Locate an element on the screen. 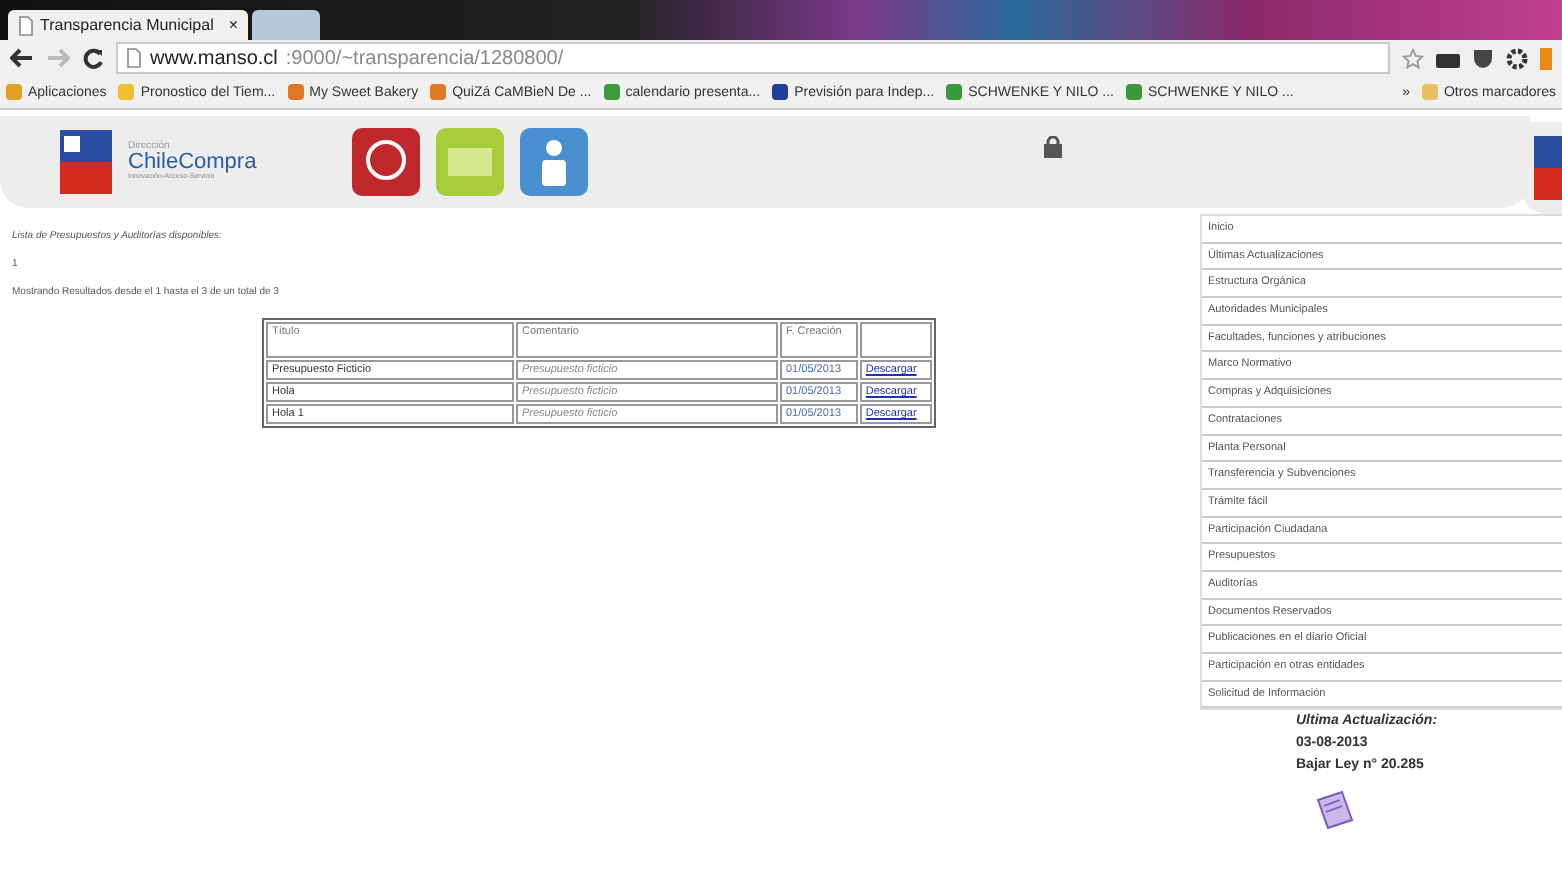 The height and width of the screenshot is (890, 1562). lock-icon is located at coordinates (1053, 146).